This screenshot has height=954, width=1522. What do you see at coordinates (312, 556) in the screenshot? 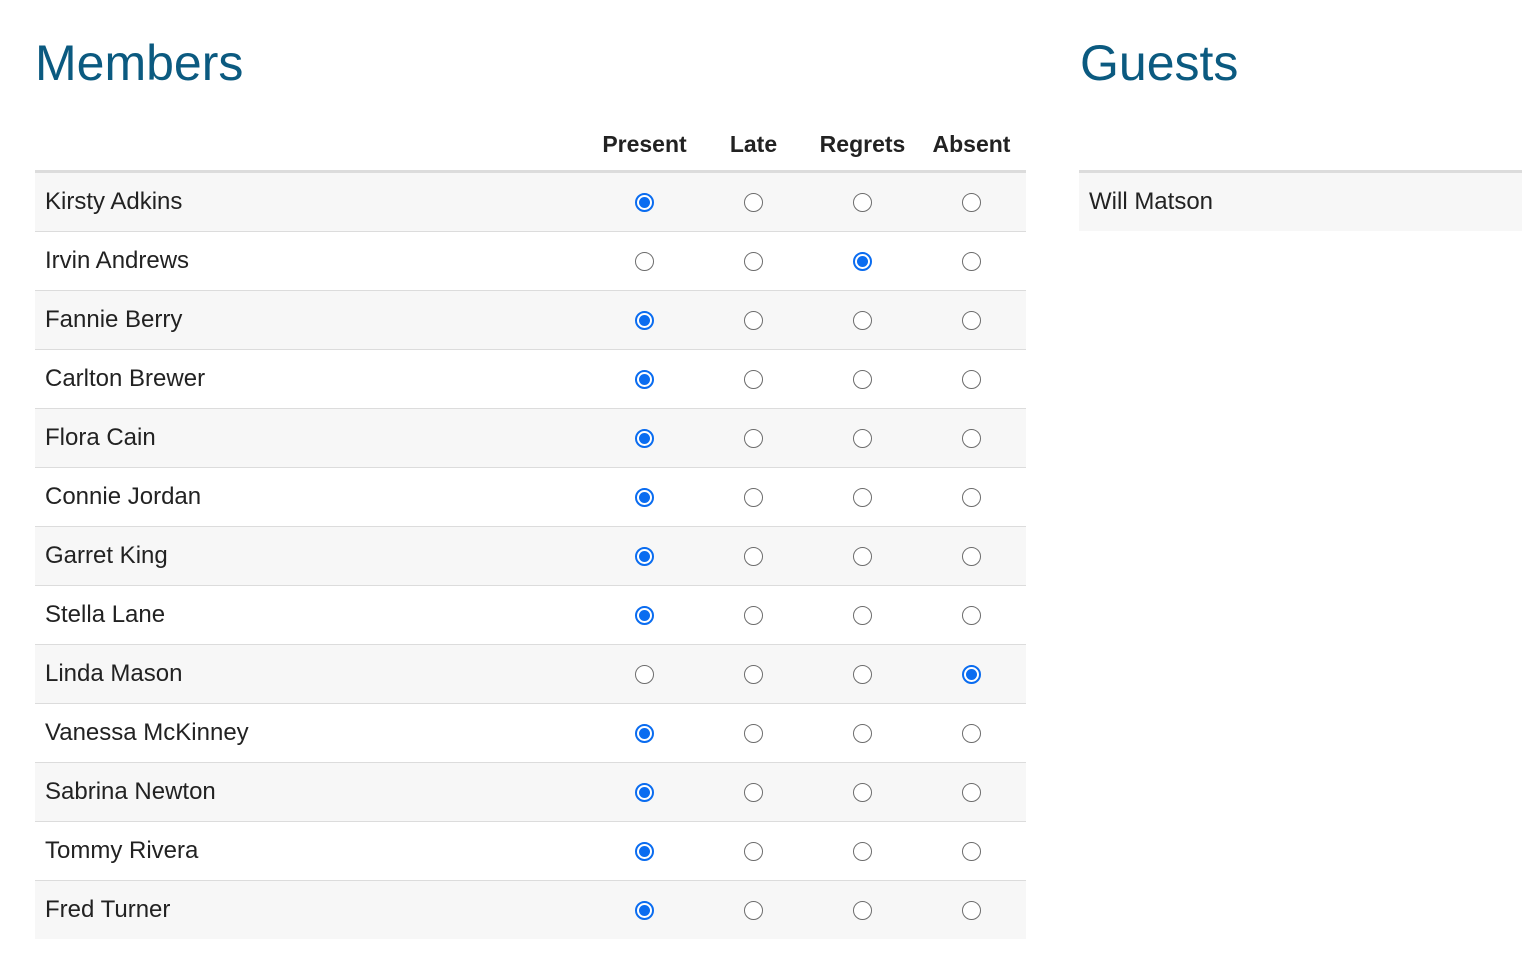
I see `member-name: Garret King` at bounding box center [312, 556].